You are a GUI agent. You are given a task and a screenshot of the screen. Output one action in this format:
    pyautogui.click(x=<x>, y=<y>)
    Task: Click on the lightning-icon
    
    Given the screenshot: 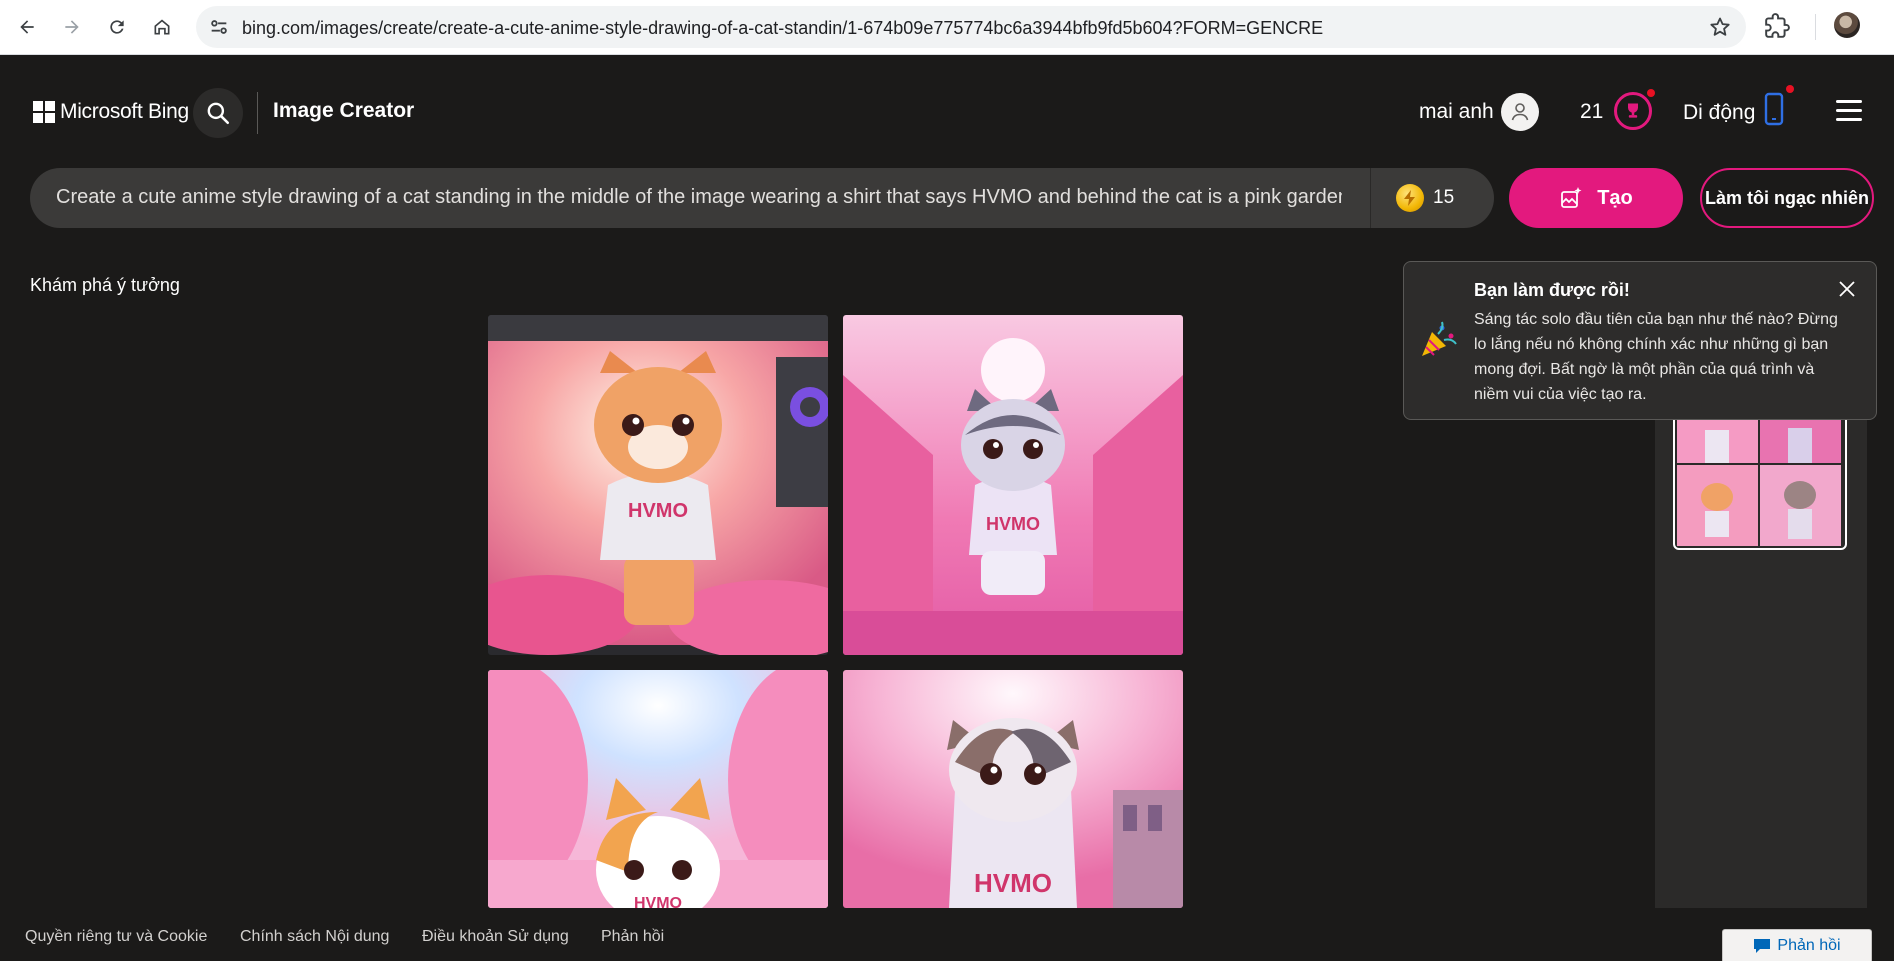 What is the action you would take?
    pyautogui.click(x=1409, y=198)
    